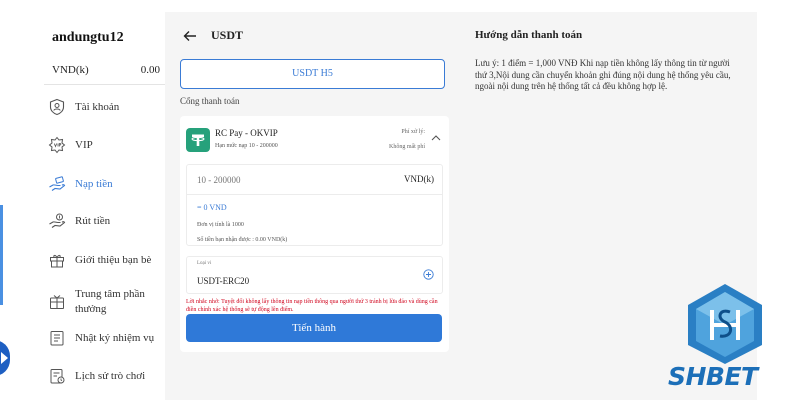 This screenshot has width=800, height=400. What do you see at coordinates (204, 263) in the screenshot?
I see `wallet-type-label: Loại vi` at bounding box center [204, 263].